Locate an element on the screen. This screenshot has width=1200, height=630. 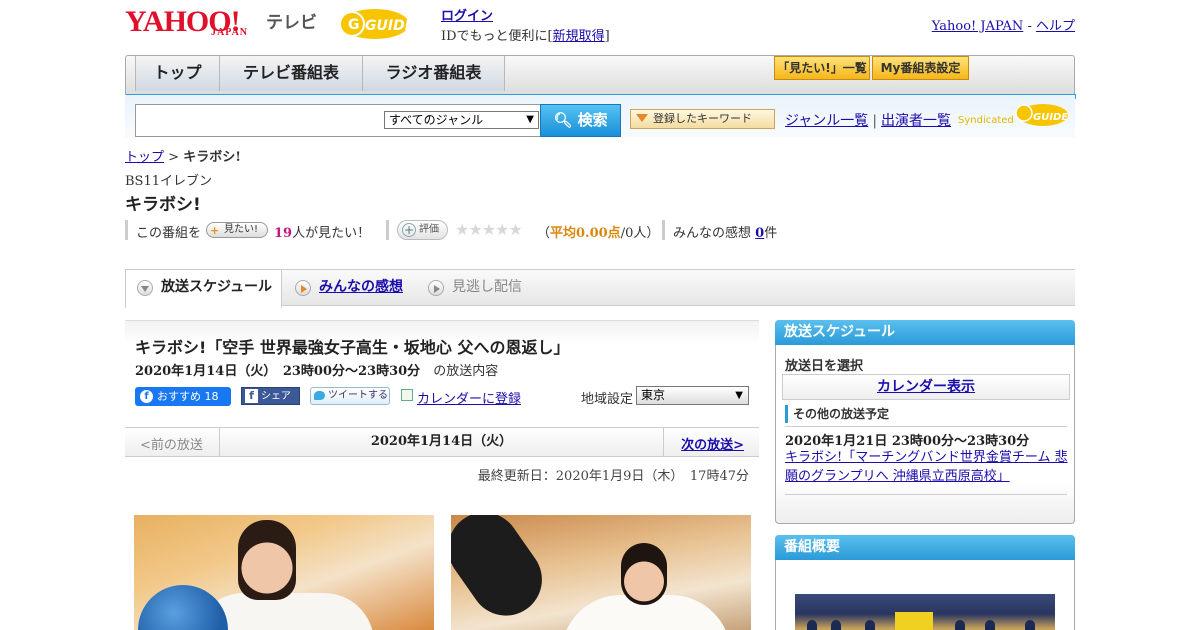
yahoo-japan-link: Yahoo! JAPAN is located at coordinates (978, 26).